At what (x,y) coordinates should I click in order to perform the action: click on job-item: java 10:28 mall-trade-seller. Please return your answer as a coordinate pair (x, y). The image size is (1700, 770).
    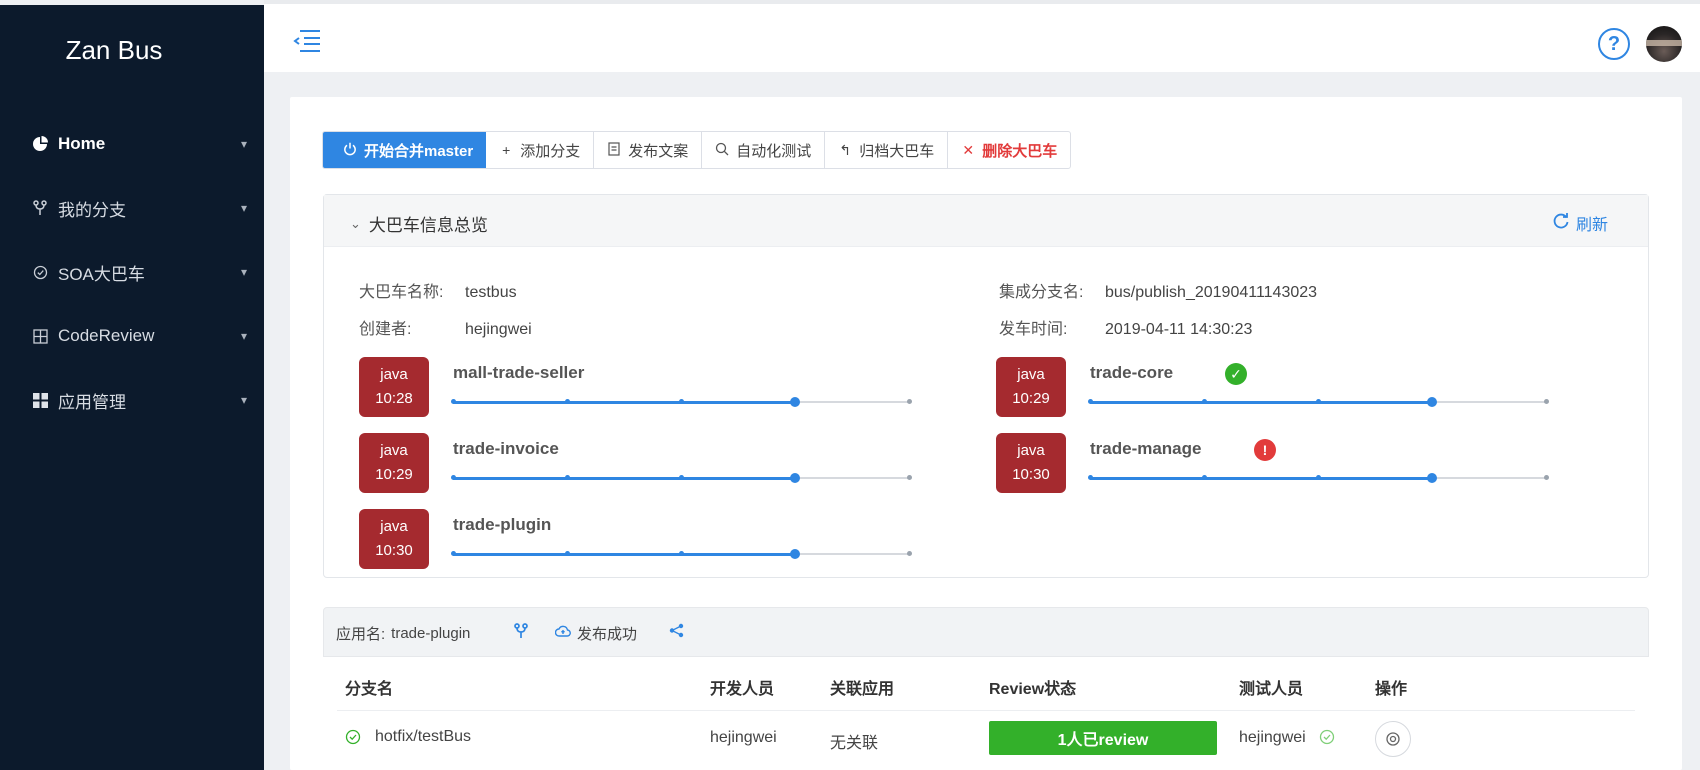
    Looking at the image, I should click on (635, 389).